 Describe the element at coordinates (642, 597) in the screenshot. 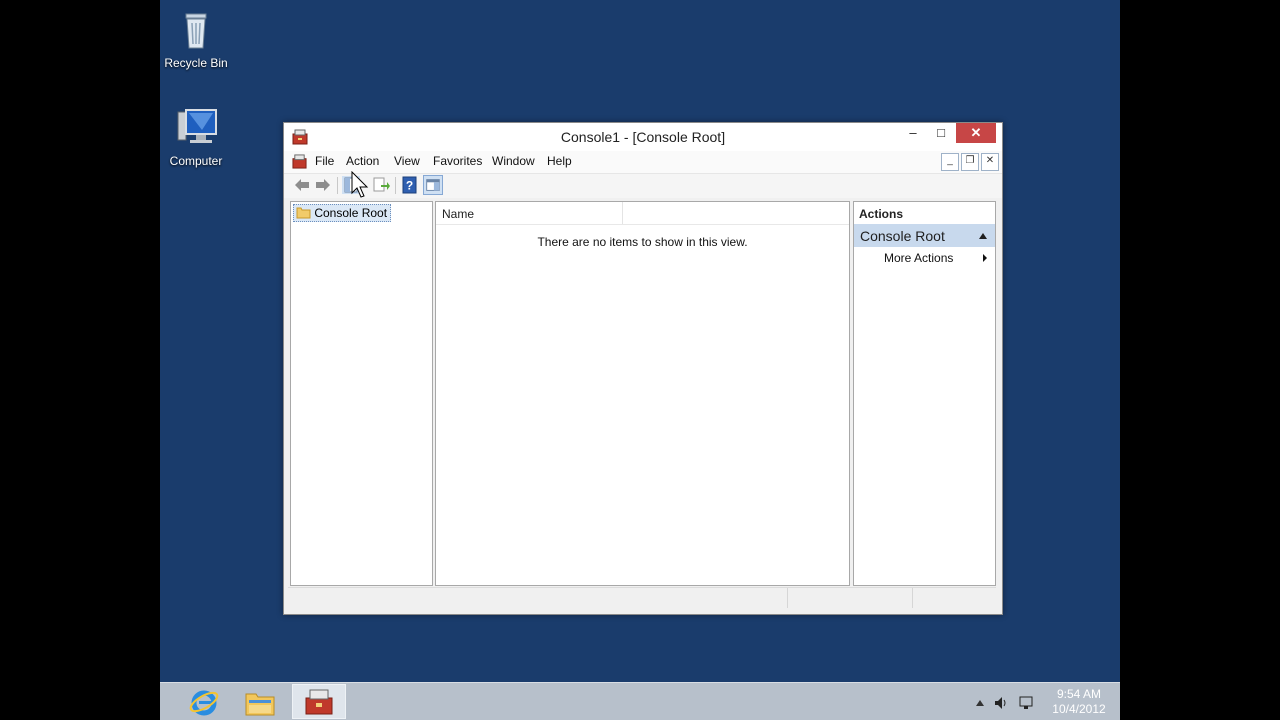

I see `status-bar` at that location.